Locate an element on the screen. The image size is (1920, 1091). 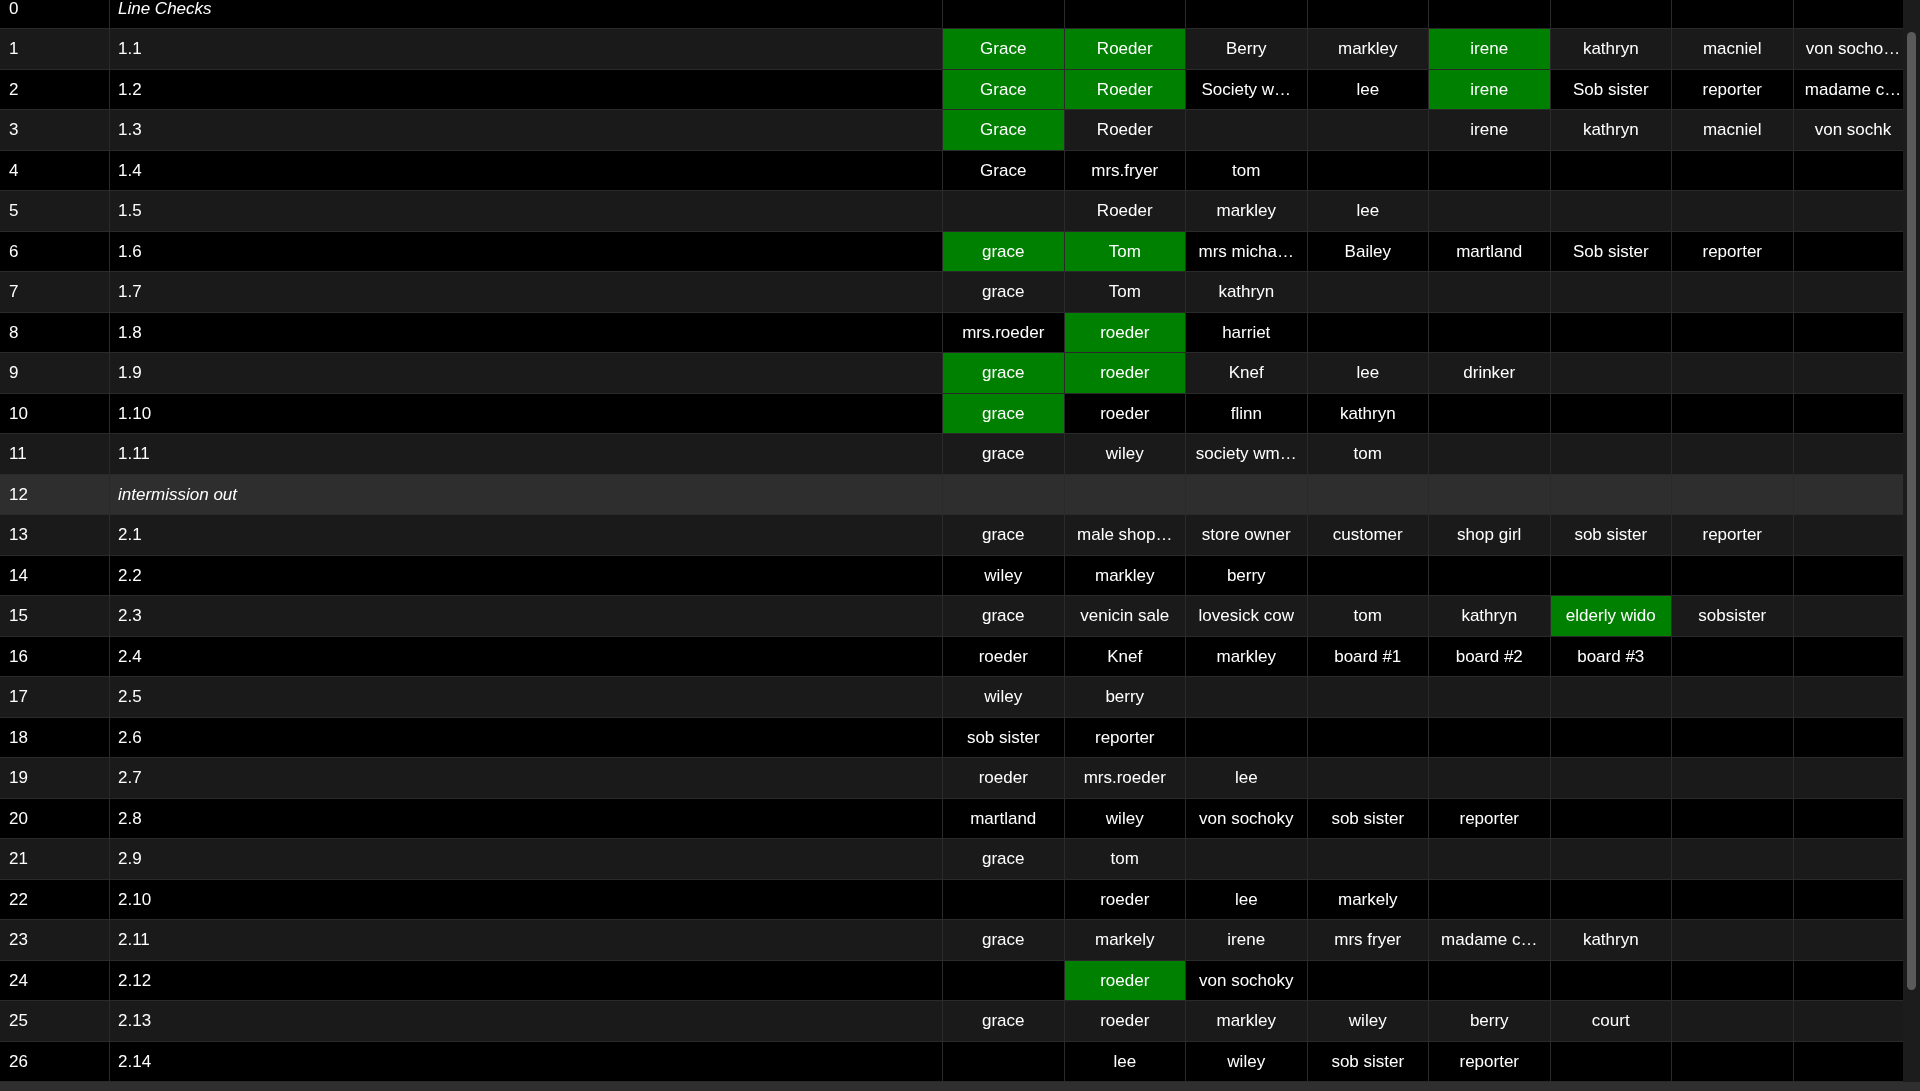
cue-number: 1.3 is located at coordinates (130, 130).